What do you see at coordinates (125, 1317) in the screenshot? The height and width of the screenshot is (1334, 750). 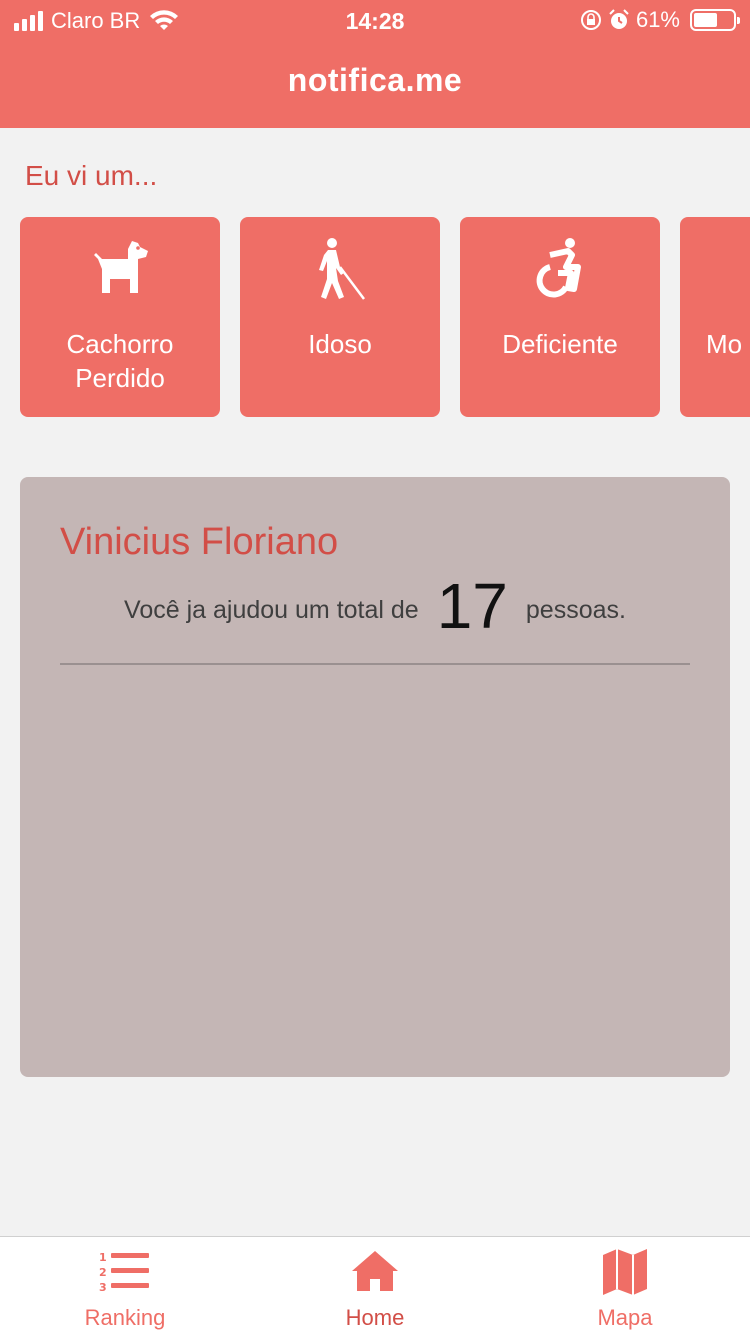 I see `tab-label: Ranking` at bounding box center [125, 1317].